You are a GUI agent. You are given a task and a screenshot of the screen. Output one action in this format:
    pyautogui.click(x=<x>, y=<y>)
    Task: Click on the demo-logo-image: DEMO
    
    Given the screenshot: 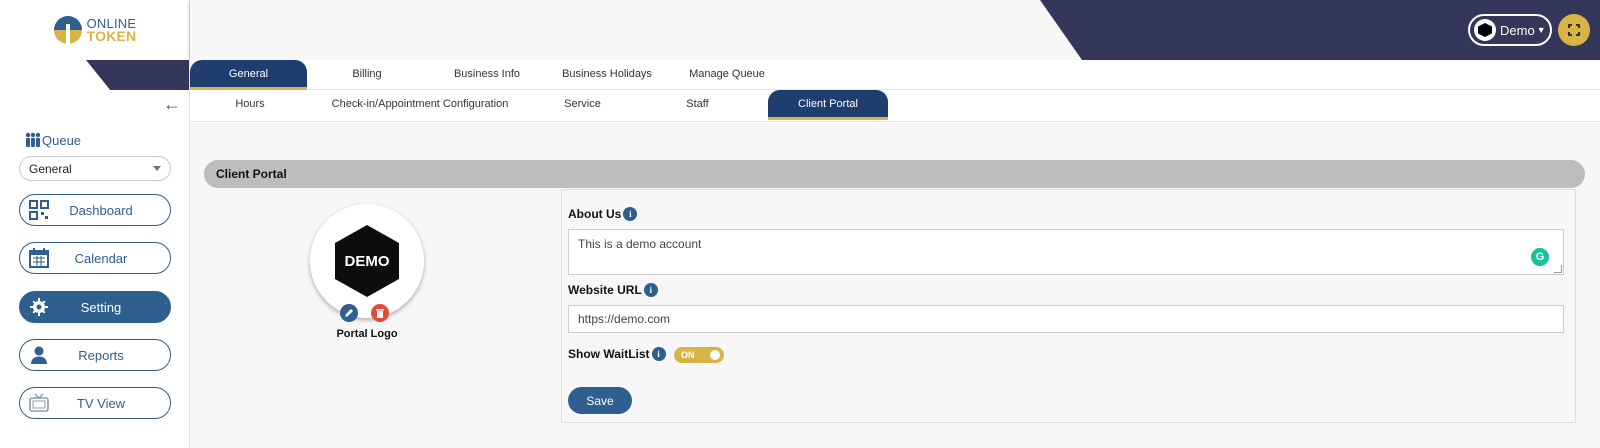 What is the action you would take?
    pyautogui.click(x=367, y=261)
    